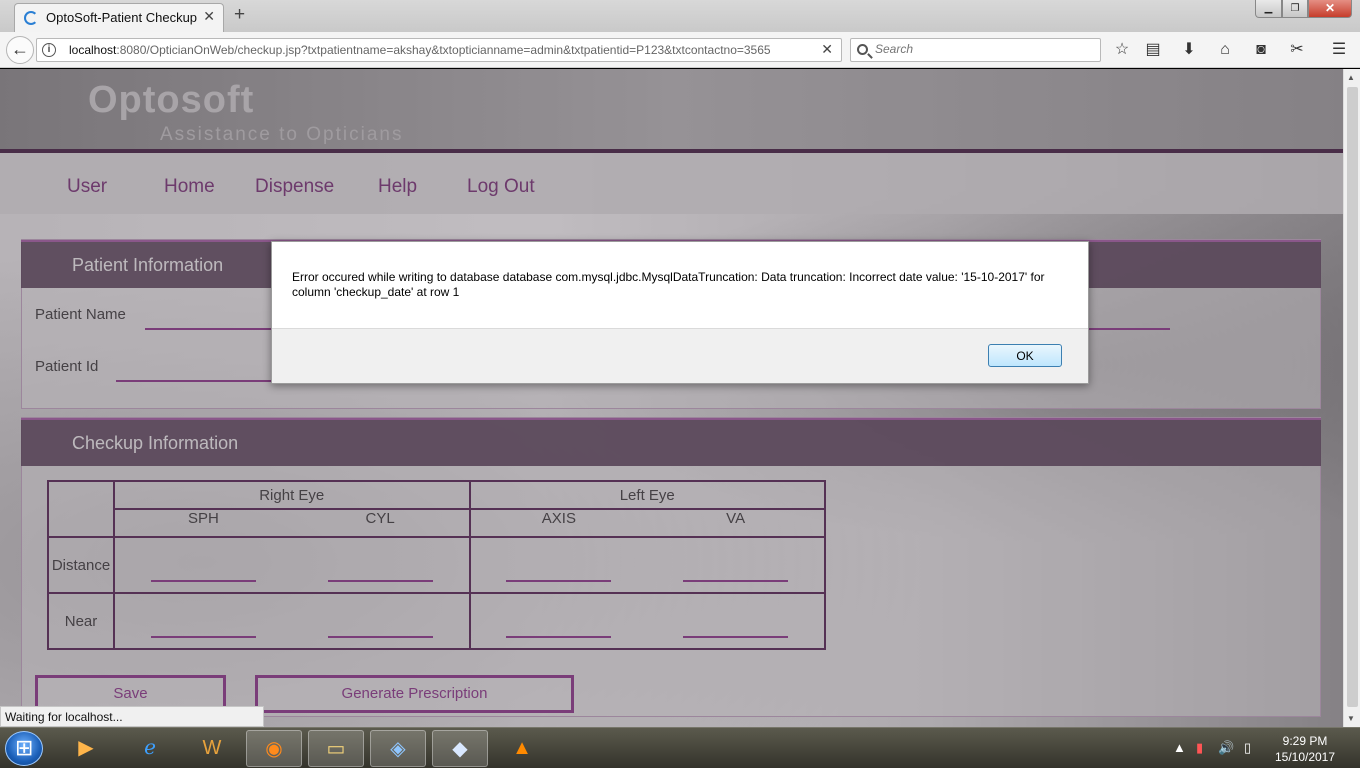  What do you see at coordinates (49, 50) in the screenshot?
I see `info-icon: i` at bounding box center [49, 50].